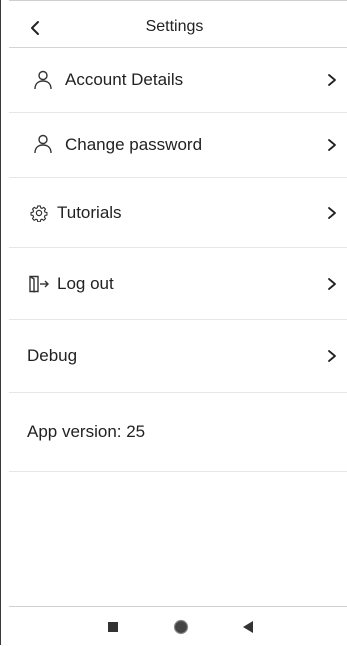 The width and height of the screenshot is (347, 646). I want to click on logout-icon, so click(39, 284).